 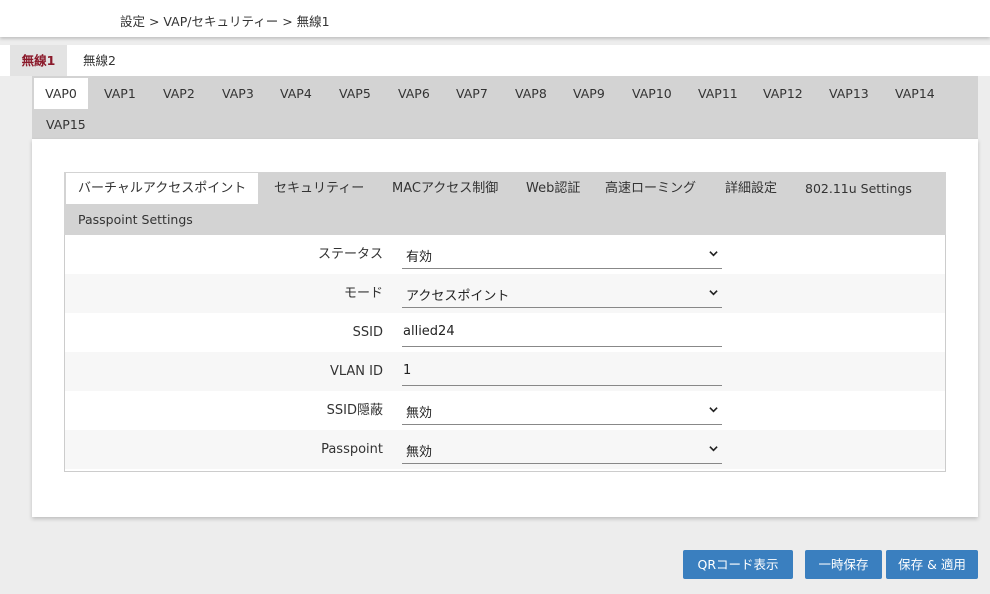 I want to click on status-label: ステータス, so click(x=350, y=254).